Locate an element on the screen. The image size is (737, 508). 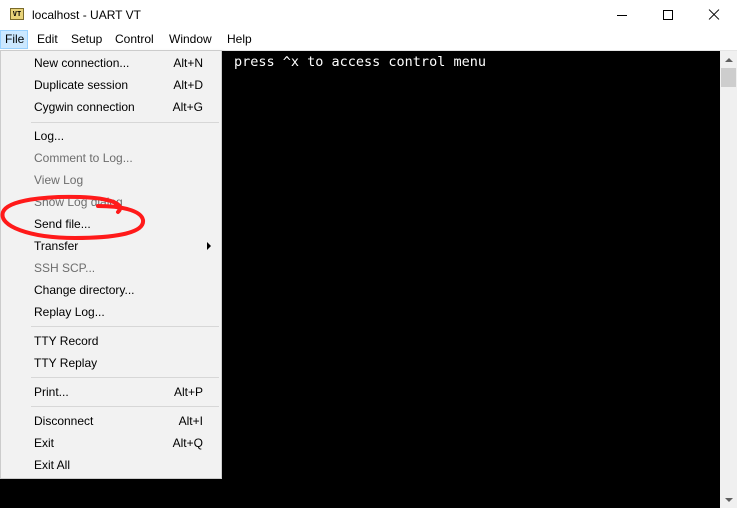
menu-item-label: View Log is located at coordinates (59, 180).